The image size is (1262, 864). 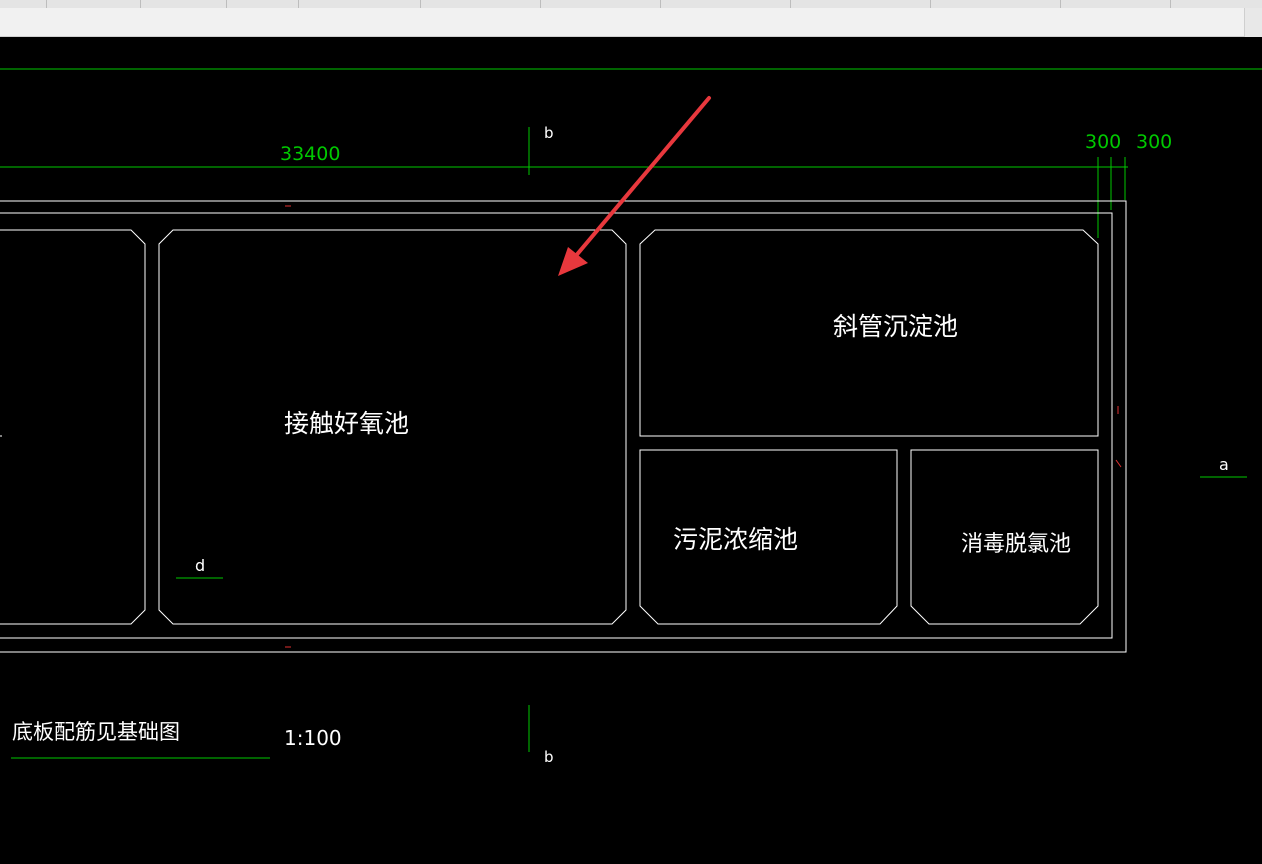 I want to click on room-label-disinfection: 消毒脱氯池, so click(x=1016, y=544).